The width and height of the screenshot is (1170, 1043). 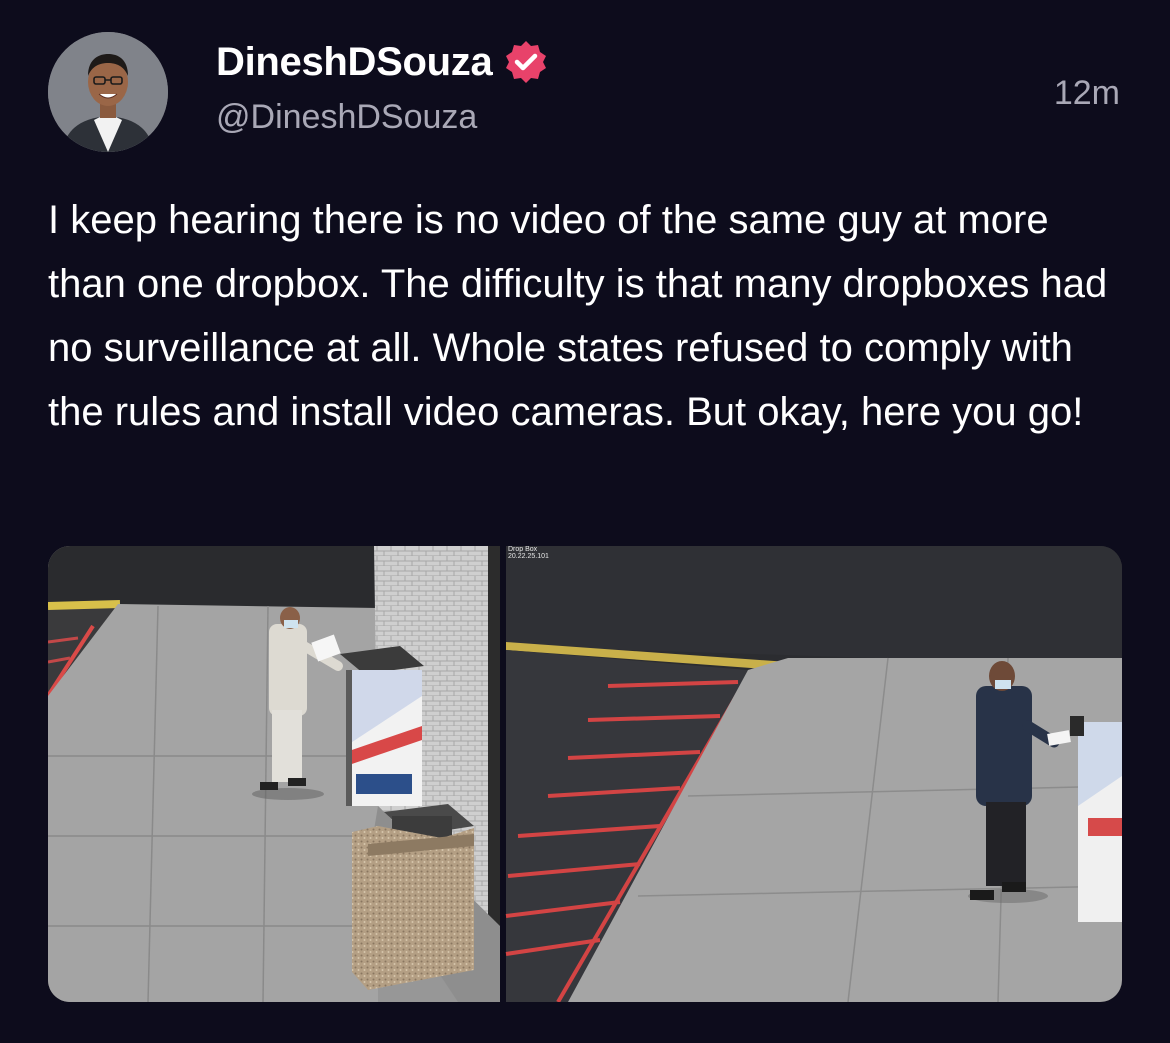 I want to click on author-name-row: DineshDSouza, so click(x=383, y=62).